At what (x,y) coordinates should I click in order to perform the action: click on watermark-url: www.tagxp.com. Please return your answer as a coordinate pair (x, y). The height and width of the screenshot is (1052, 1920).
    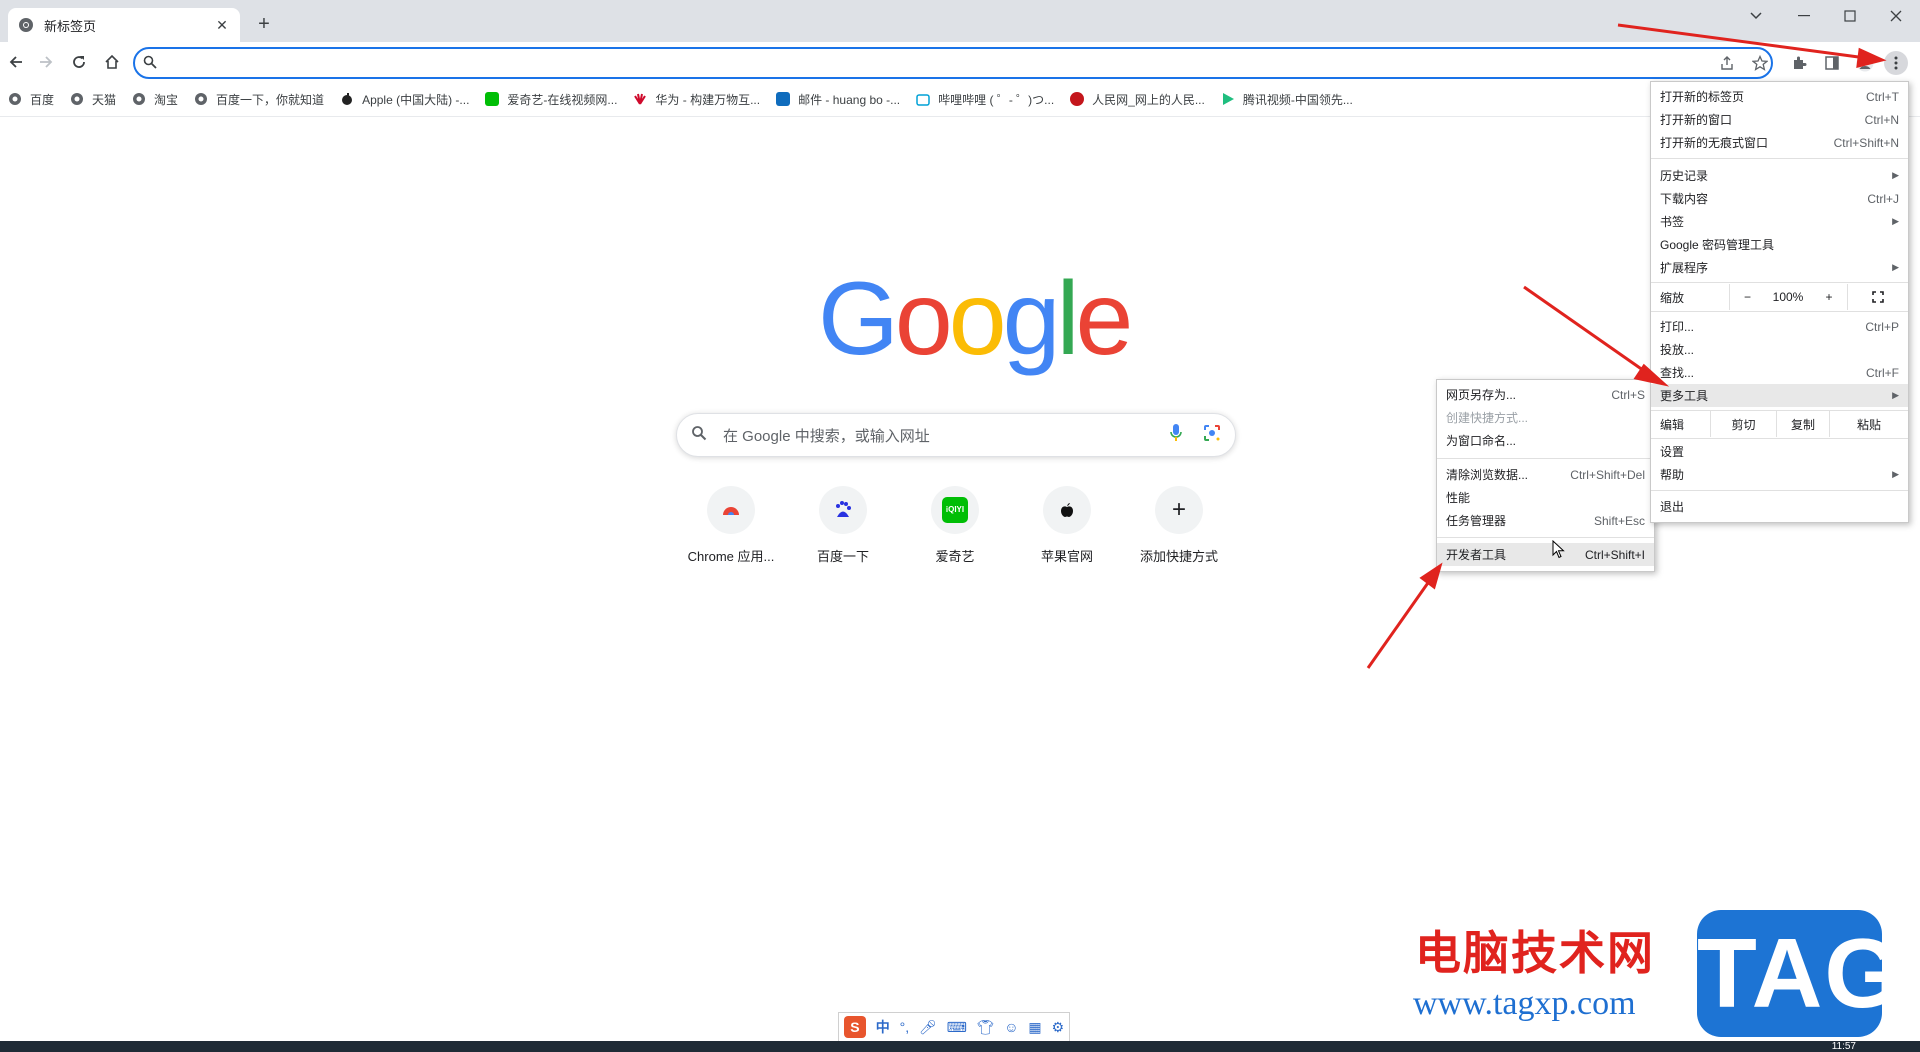
    Looking at the image, I should click on (1524, 1003).